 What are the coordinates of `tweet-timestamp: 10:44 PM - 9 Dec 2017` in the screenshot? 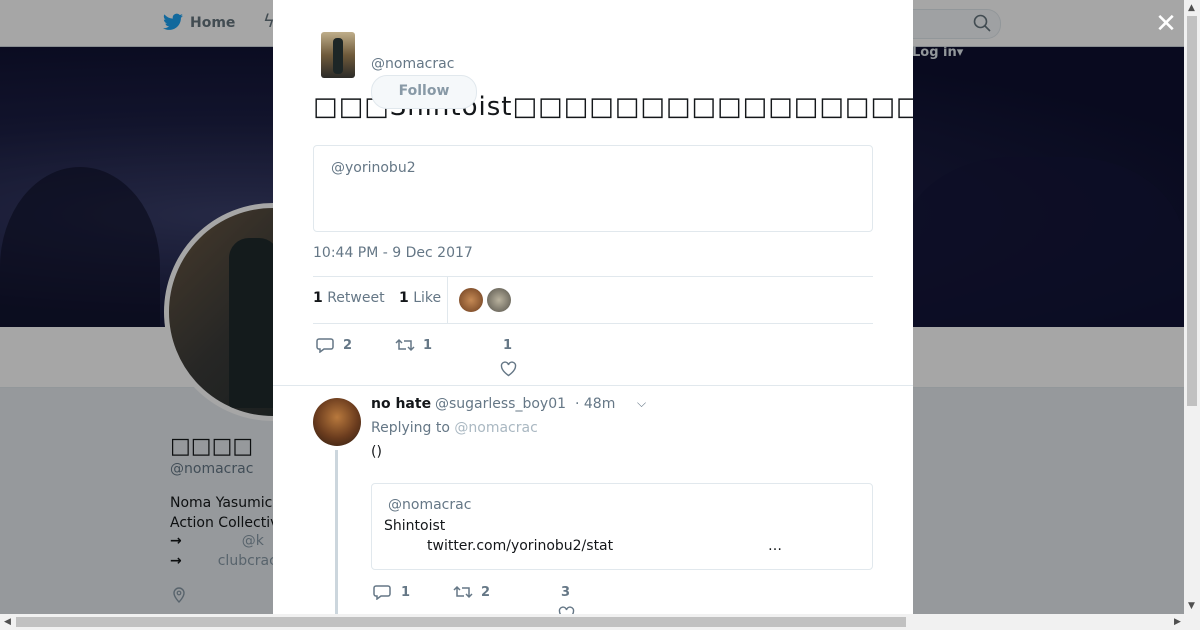 It's located at (393, 253).